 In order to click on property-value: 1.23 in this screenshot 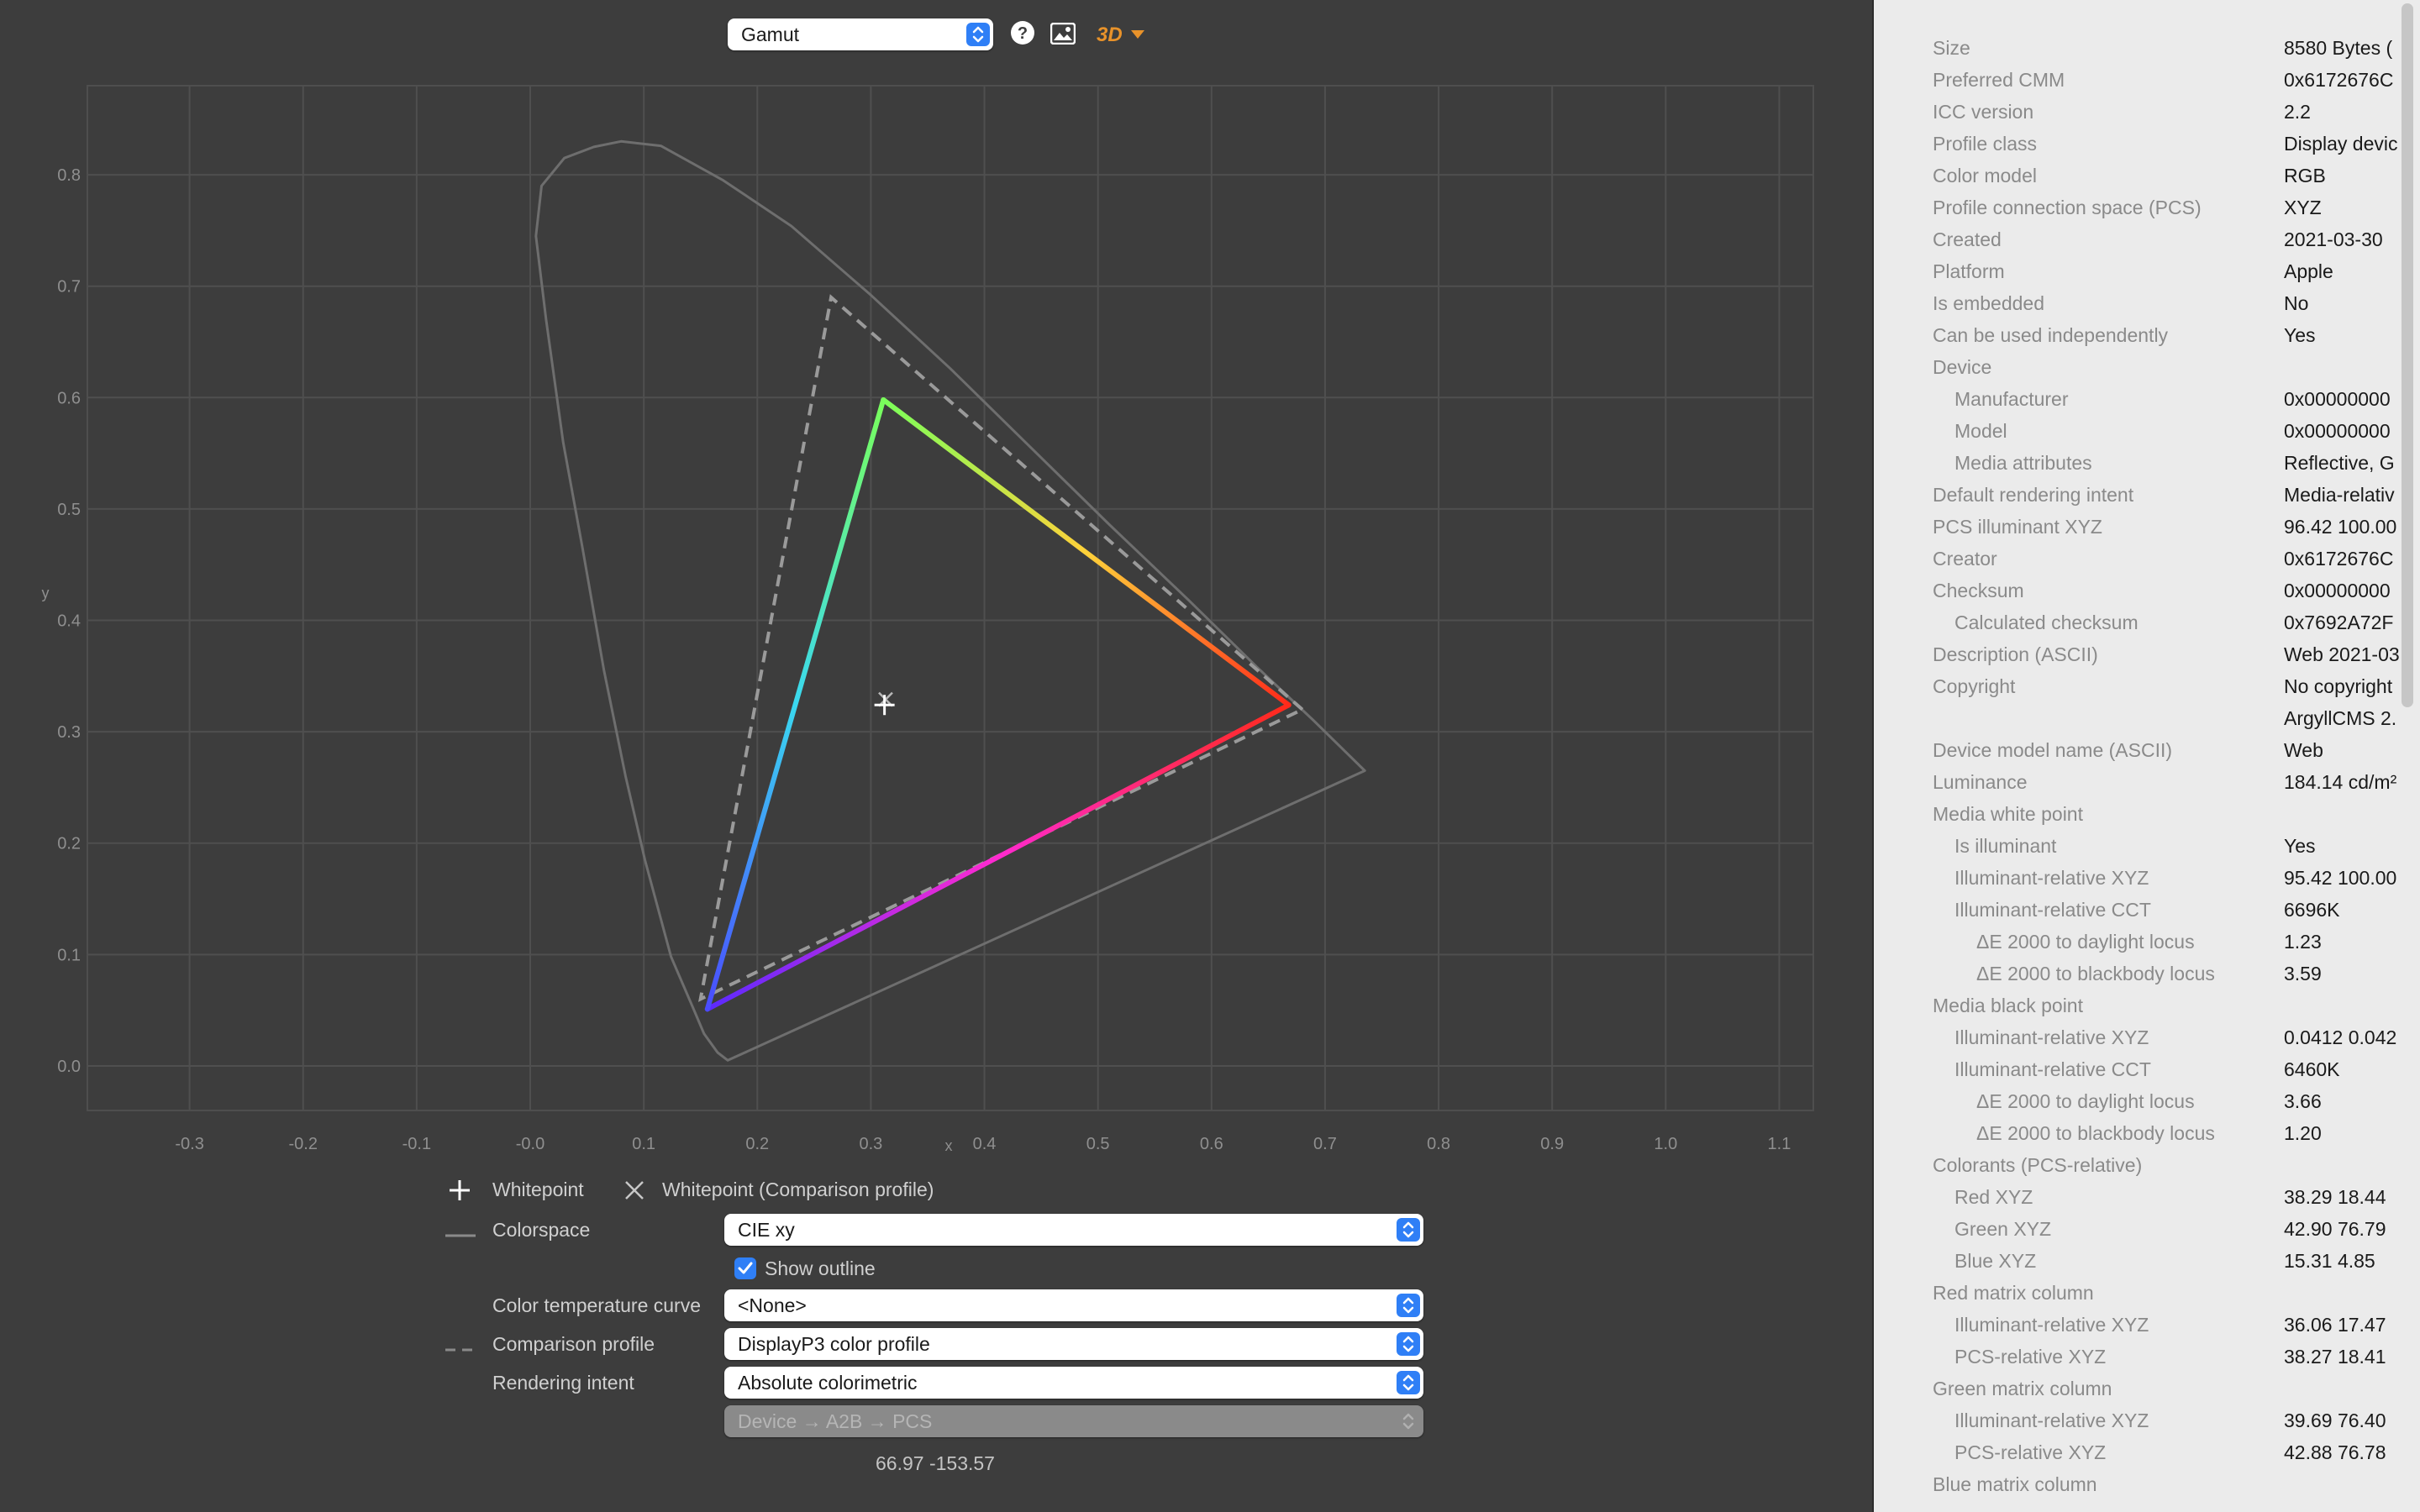, I will do `click(2303, 942)`.